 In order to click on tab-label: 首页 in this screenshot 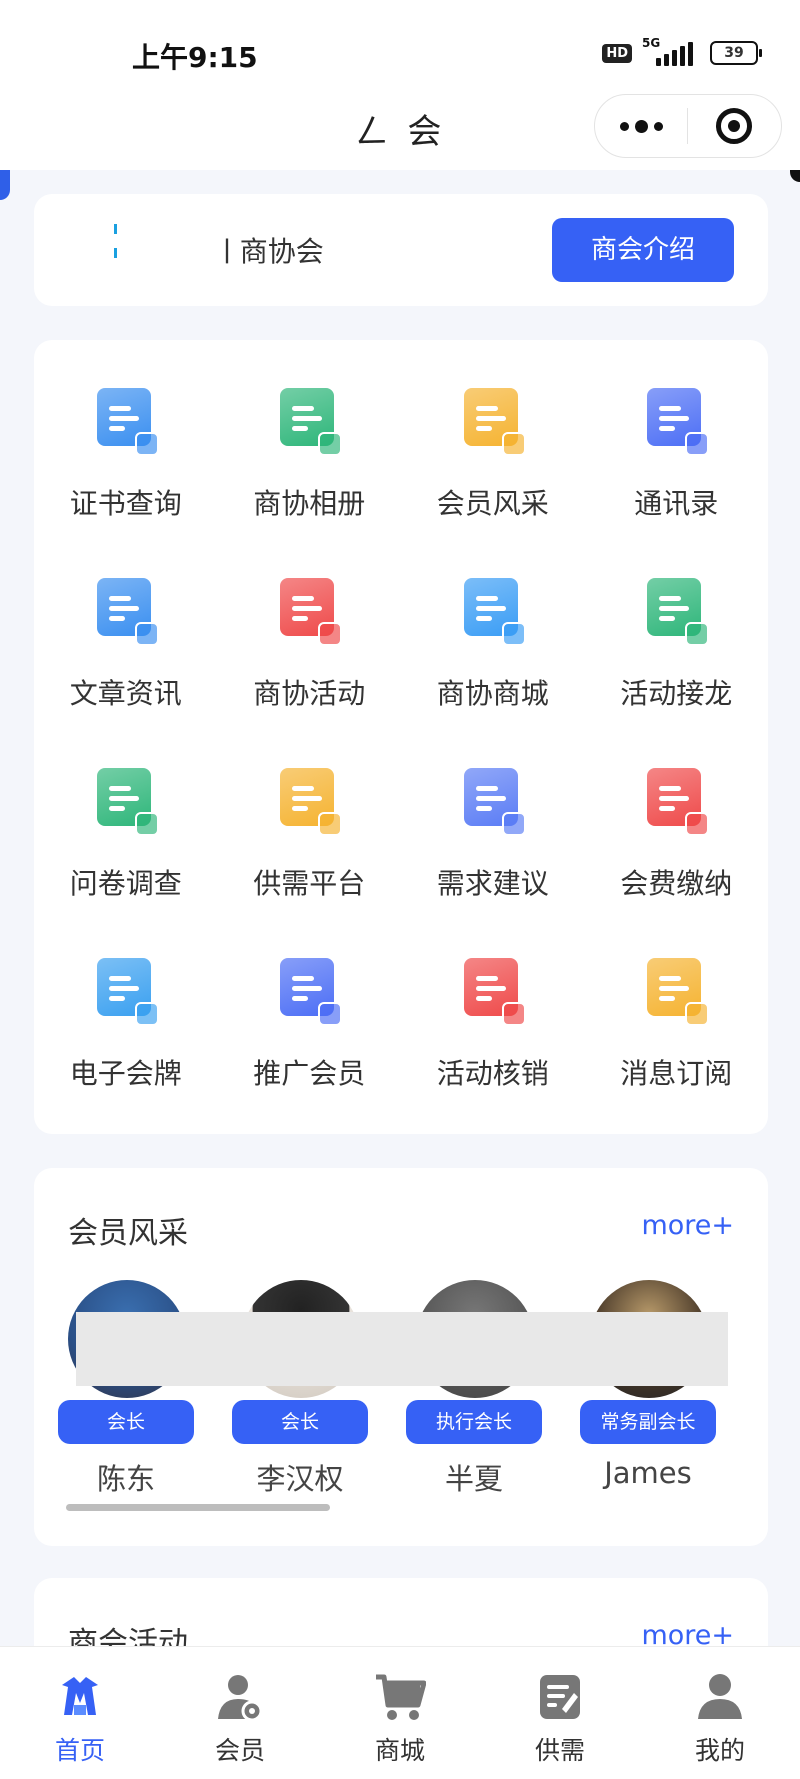, I will do `click(79, 1750)`.